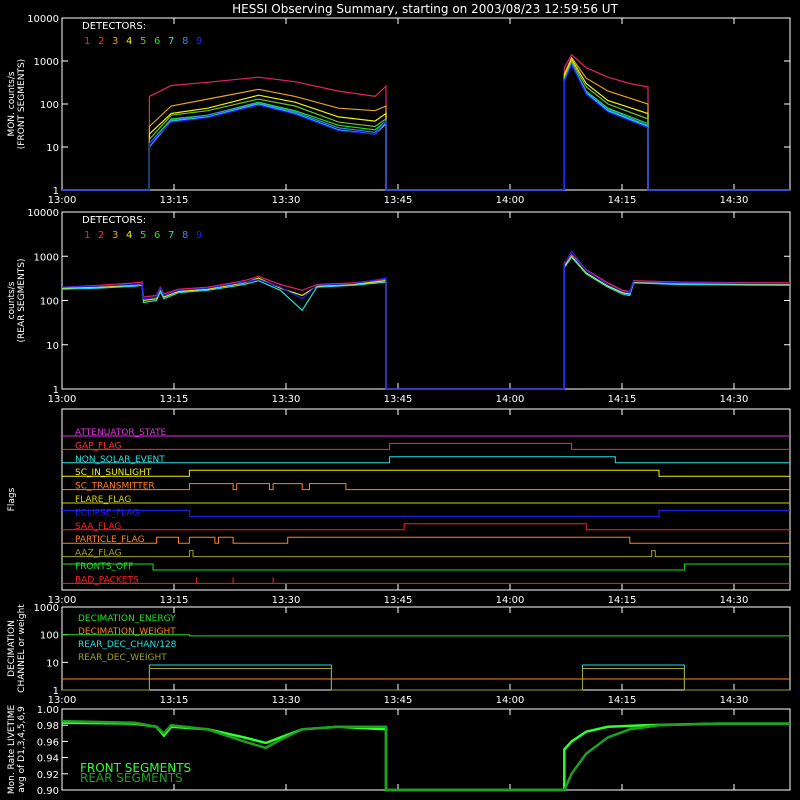 The width and height of the screenshot is (800, 800). What do you see at coordinates (12, 648) in the screenshot?
I see `decimation-panel-ylabel: DECIMATION` at bounding box center [12, 648].